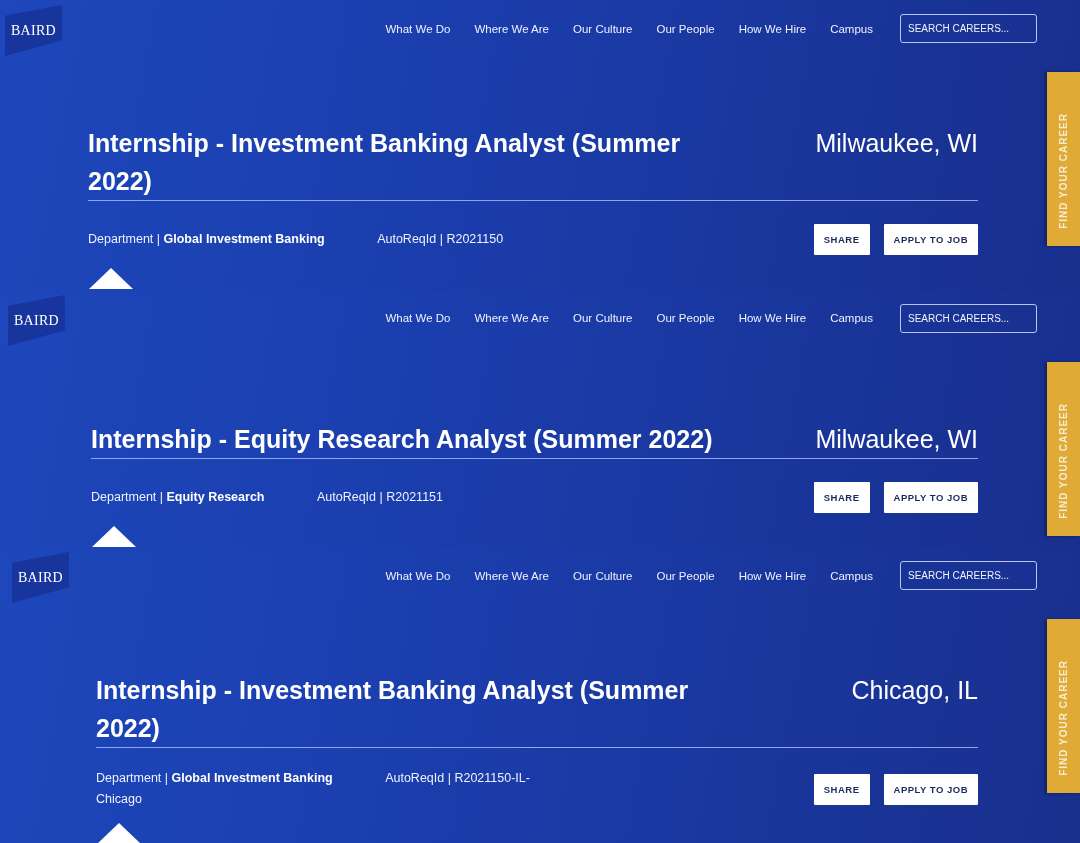 The image size is (1080, 843). Describe the element at coordinates (296, 239) in the screenshot. I see `job-meta-text: Department | Global Investment Banking AutoReqId | R2021150` at that location.